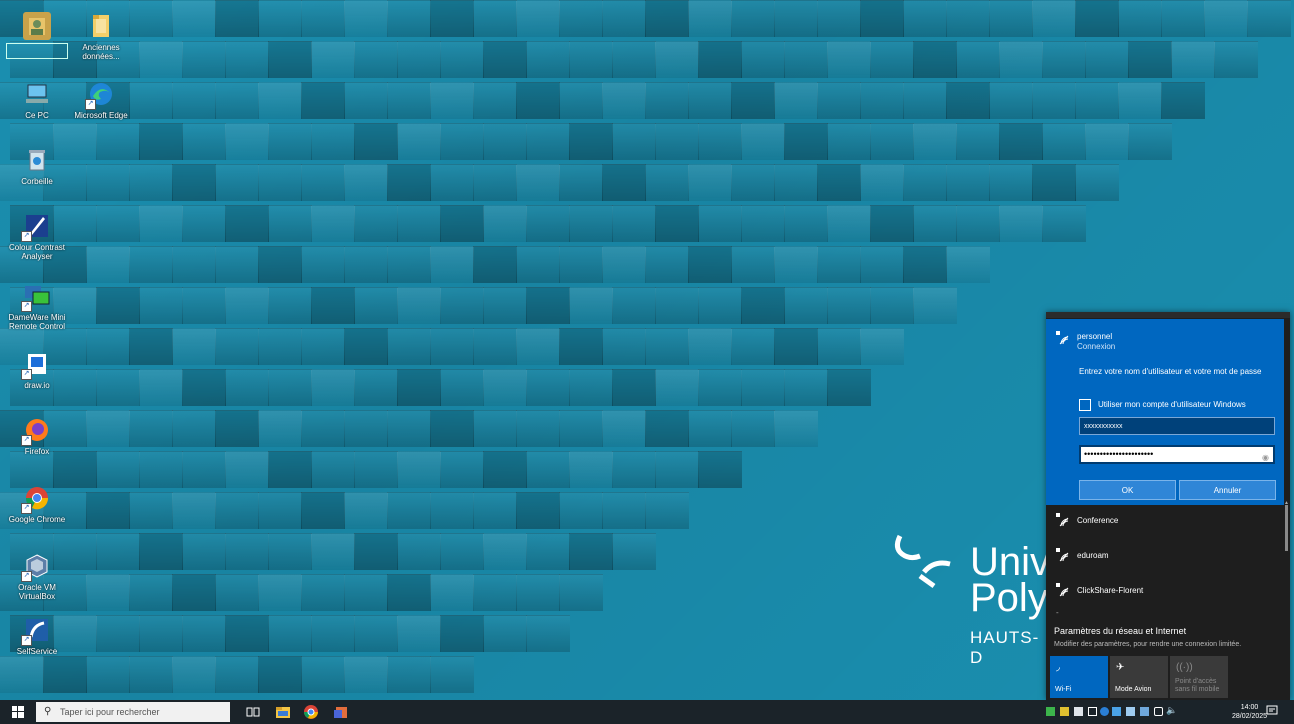  Describe the element at coordinates (1184, 667) in the screenshot. I see `hotspot-icon: ((·))` at that location.